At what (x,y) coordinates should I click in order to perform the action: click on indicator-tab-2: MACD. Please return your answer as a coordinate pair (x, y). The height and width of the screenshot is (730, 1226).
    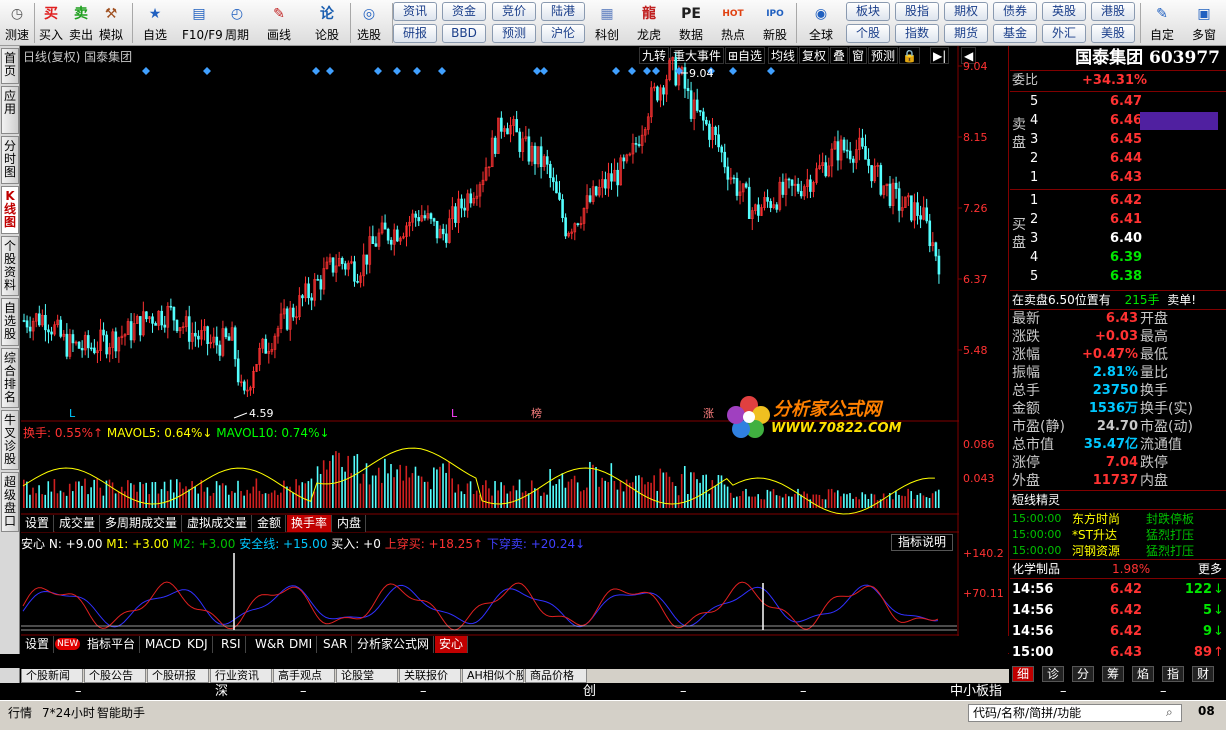
    Looking at the image, I should click on (163, 644).